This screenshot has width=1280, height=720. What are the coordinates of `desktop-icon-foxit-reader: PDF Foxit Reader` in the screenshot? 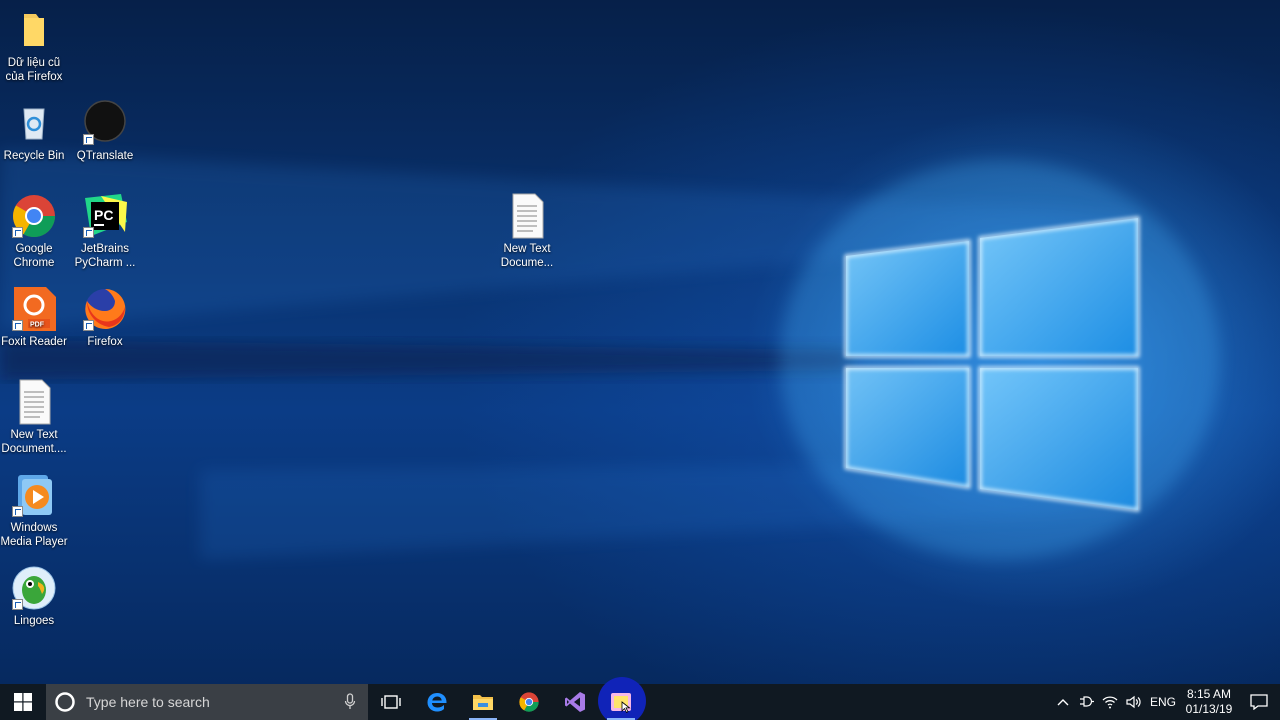 It's located at (35, 317).